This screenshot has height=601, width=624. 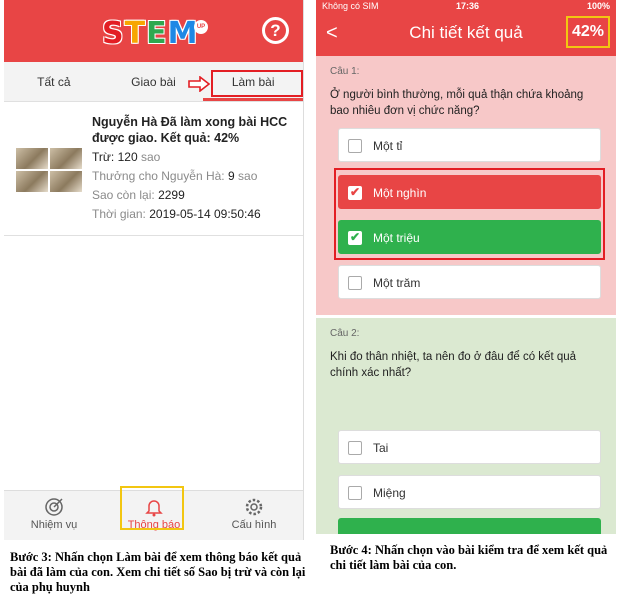 I want to click on question-1-label: Câu 1:, so click(x=345, y=71).